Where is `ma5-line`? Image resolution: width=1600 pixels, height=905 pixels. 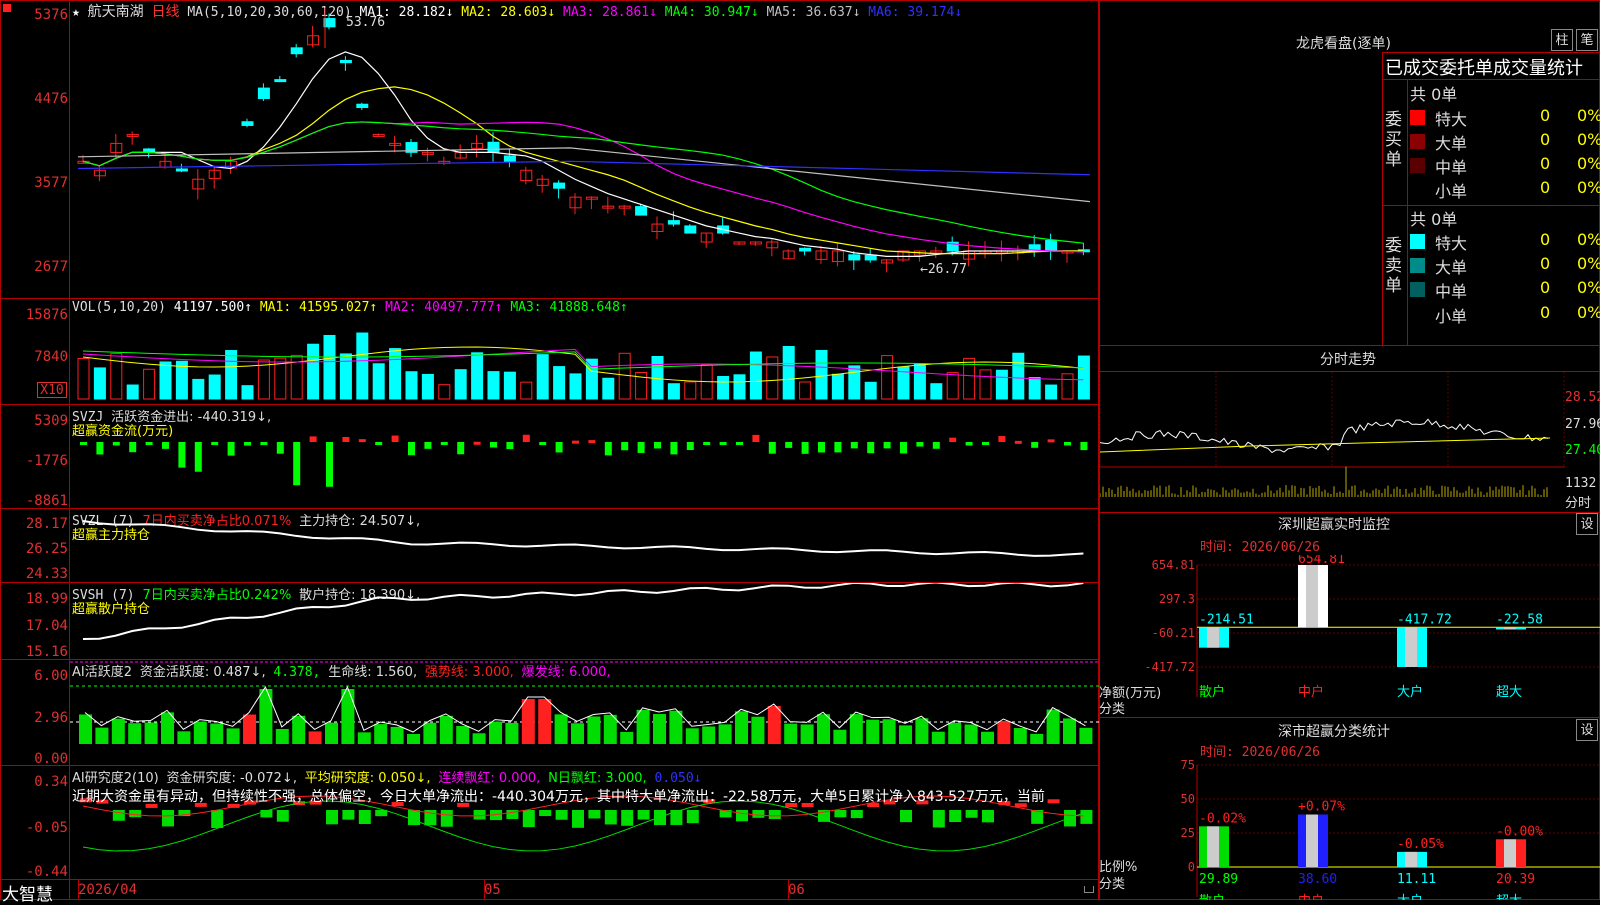
ma5-line is located at coordinates (584, 175).